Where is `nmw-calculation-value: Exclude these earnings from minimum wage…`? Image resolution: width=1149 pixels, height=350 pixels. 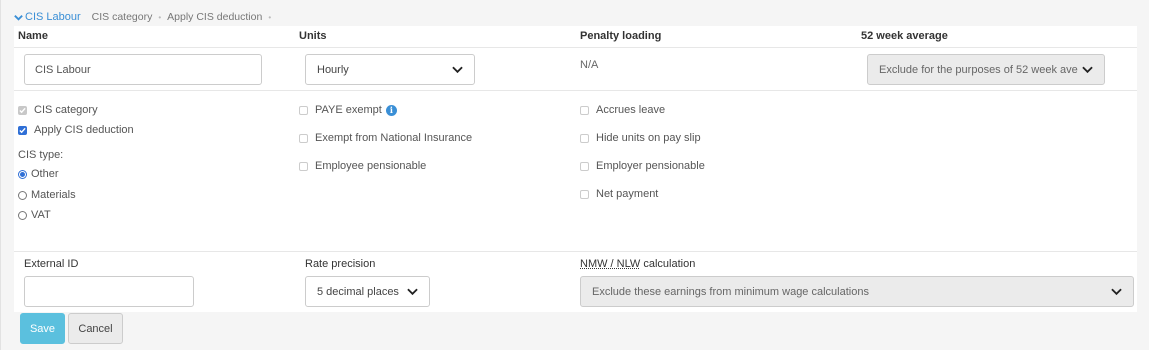
nmw-calculation-value: Exclude these earnings from minimum wage… is located at coordinates (730, 291).